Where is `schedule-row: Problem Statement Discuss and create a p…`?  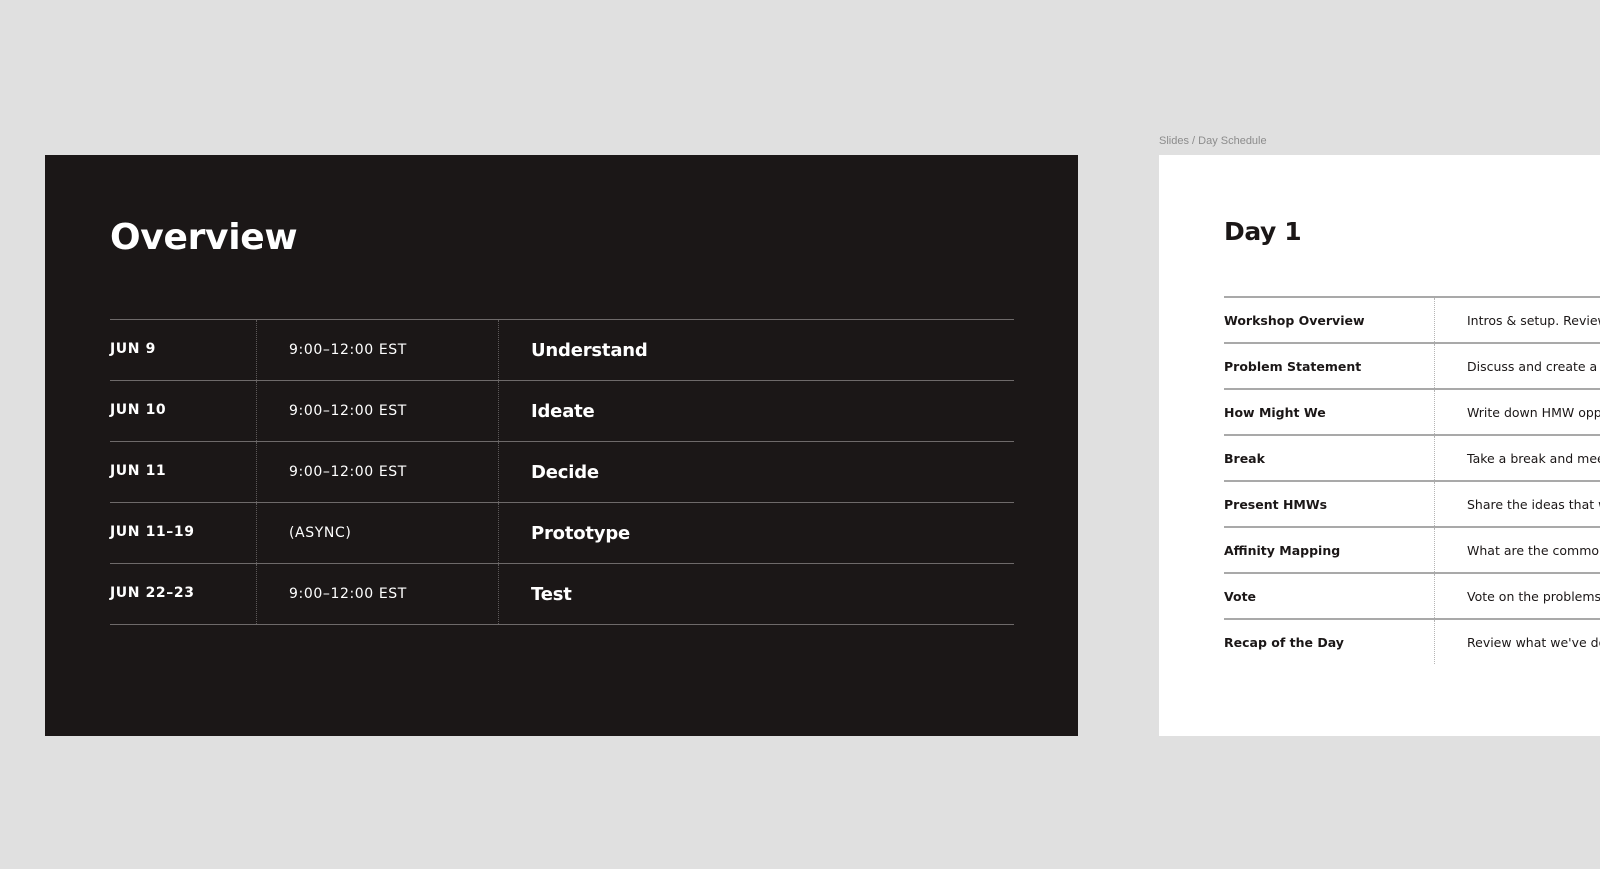 schedule-row: Problem Statement Discuss and create a p… is located at coordinates (1412, 367).